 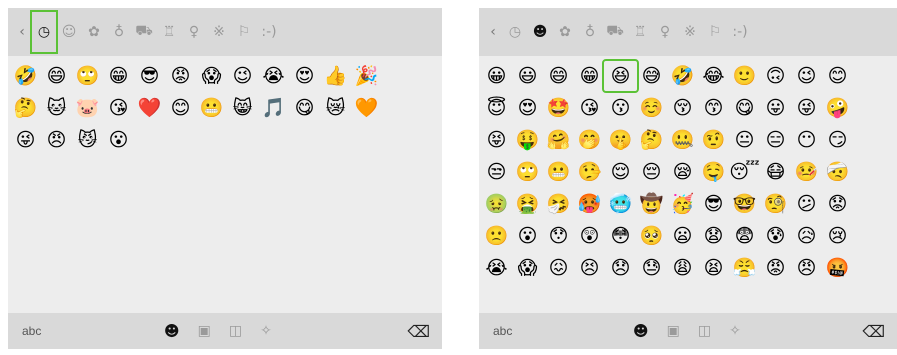 What do you see at coordinates (515, 32) in the screenshot?
I see `recent-clock-icon: ◷` at bounding box center [515, 32].